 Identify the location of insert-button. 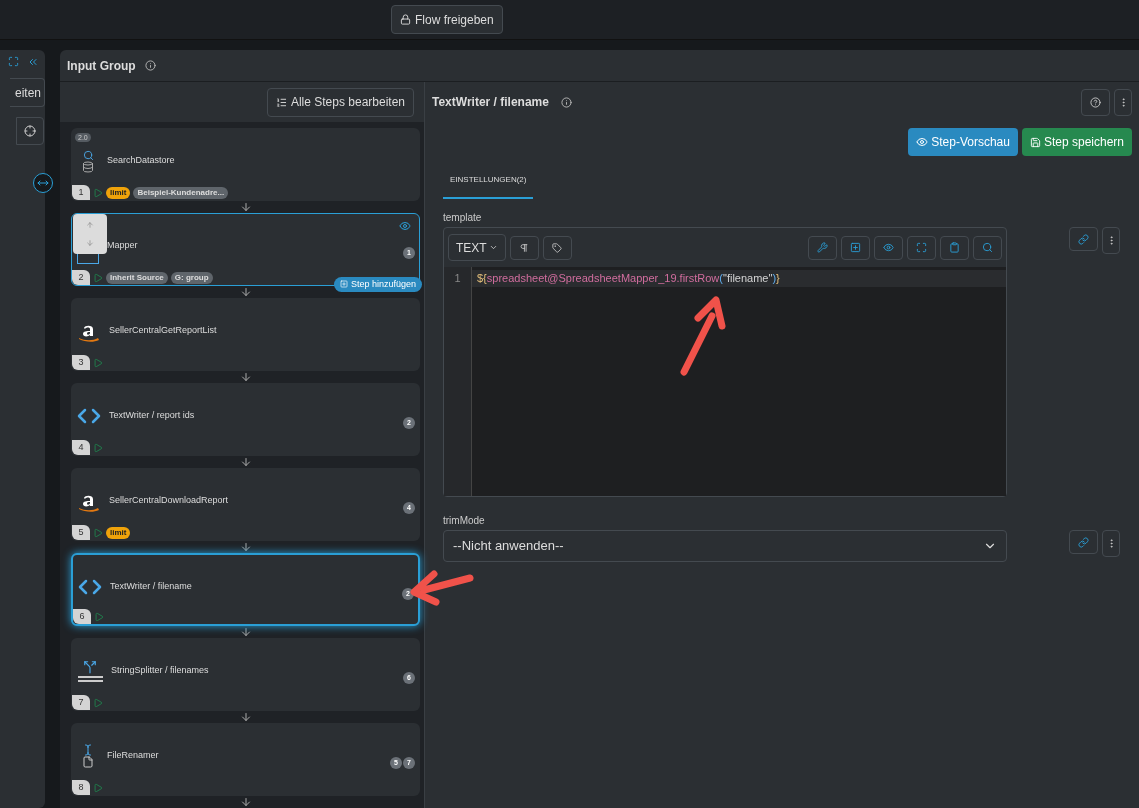
(855, 247).